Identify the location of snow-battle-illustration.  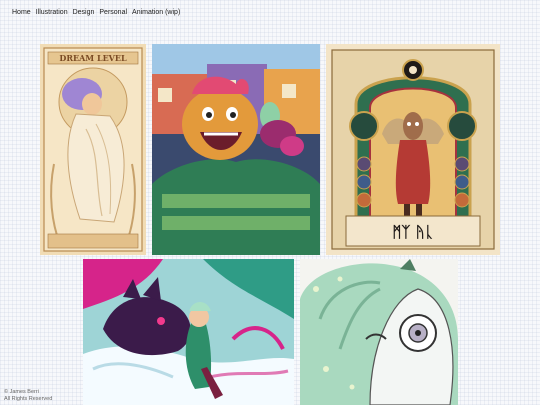
(188, 332).